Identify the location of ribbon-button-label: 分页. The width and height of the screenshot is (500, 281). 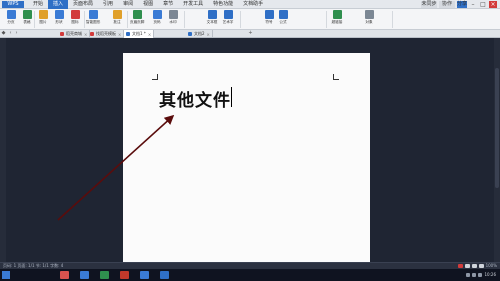
(11, 22).